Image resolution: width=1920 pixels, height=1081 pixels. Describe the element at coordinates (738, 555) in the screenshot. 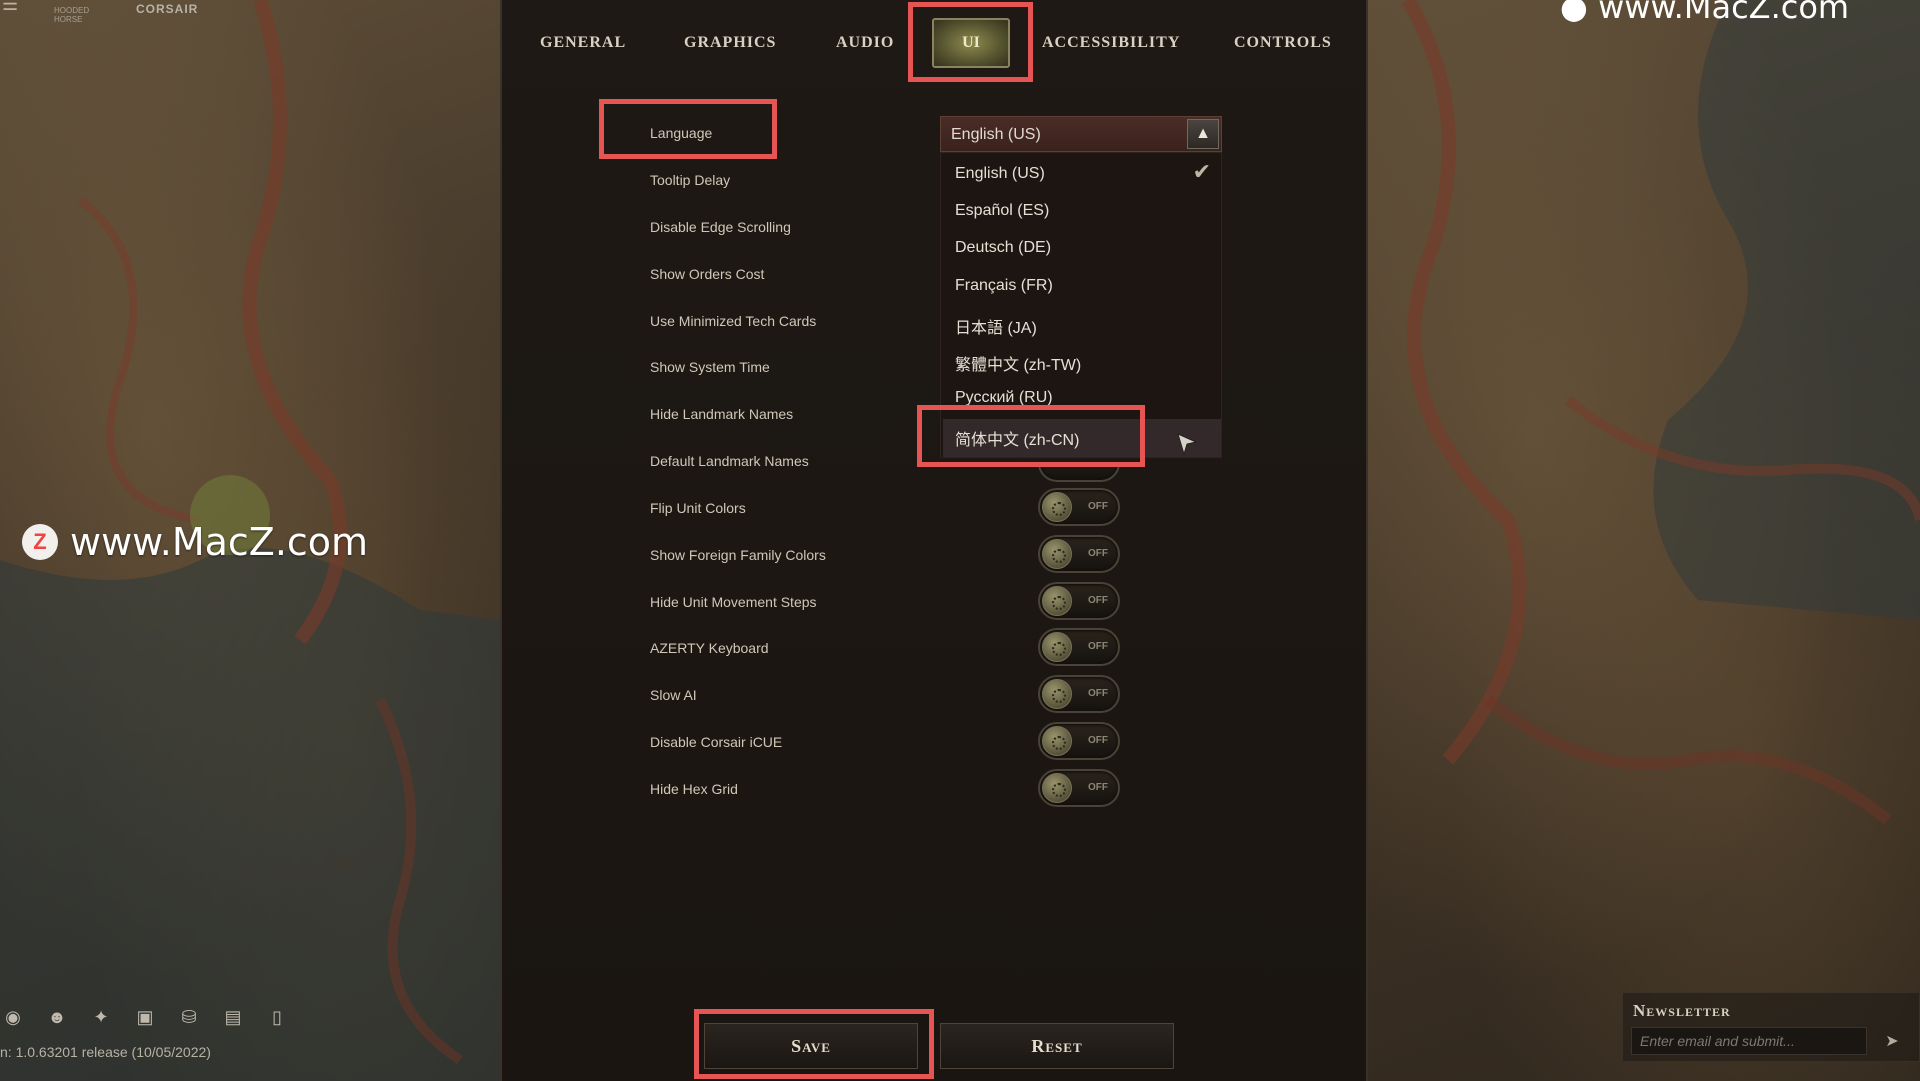

I see `setting-foreign-family-colors-label: Show Foreign Family Colors` at that location.